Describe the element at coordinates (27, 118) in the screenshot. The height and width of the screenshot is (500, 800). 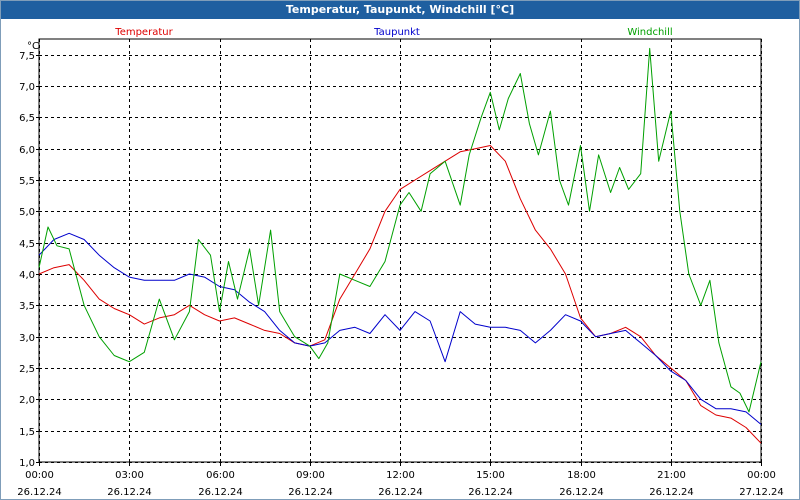
I see `y-tick-label: 6,5` at that location.